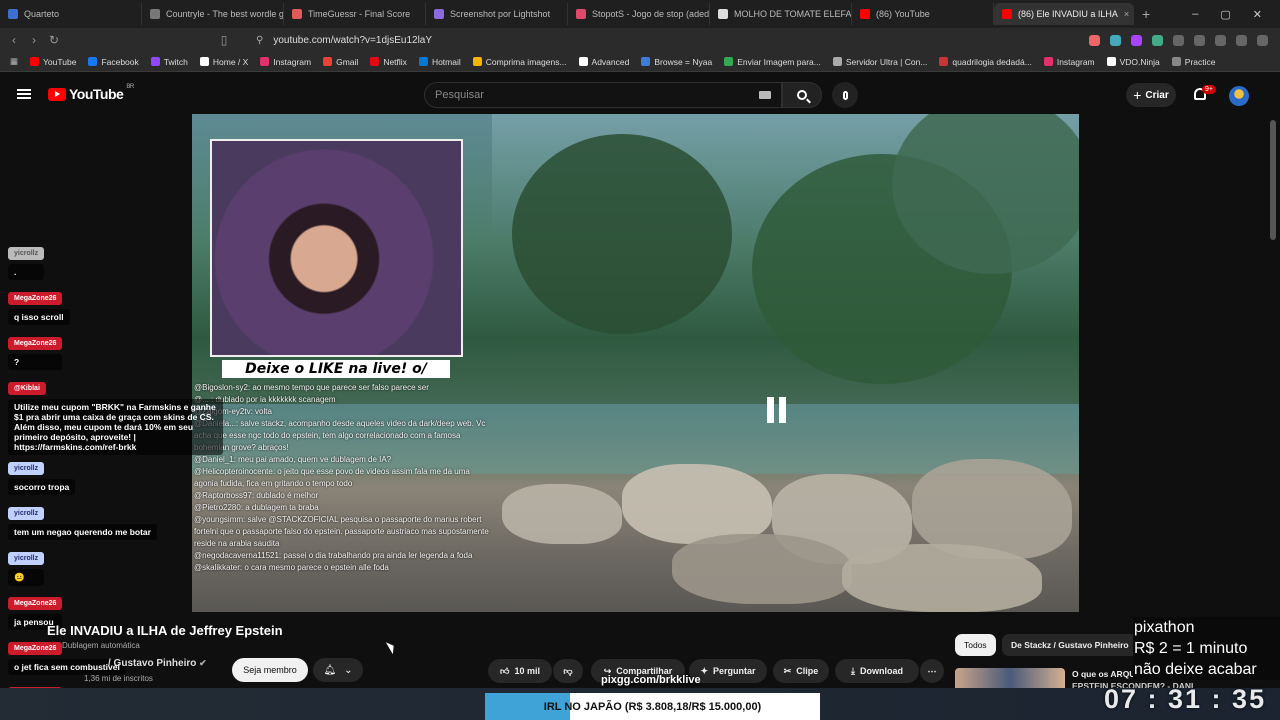 This screenshot has height=720, width=1280. I want to click on minimize-icon: –, so click(1195, 14).